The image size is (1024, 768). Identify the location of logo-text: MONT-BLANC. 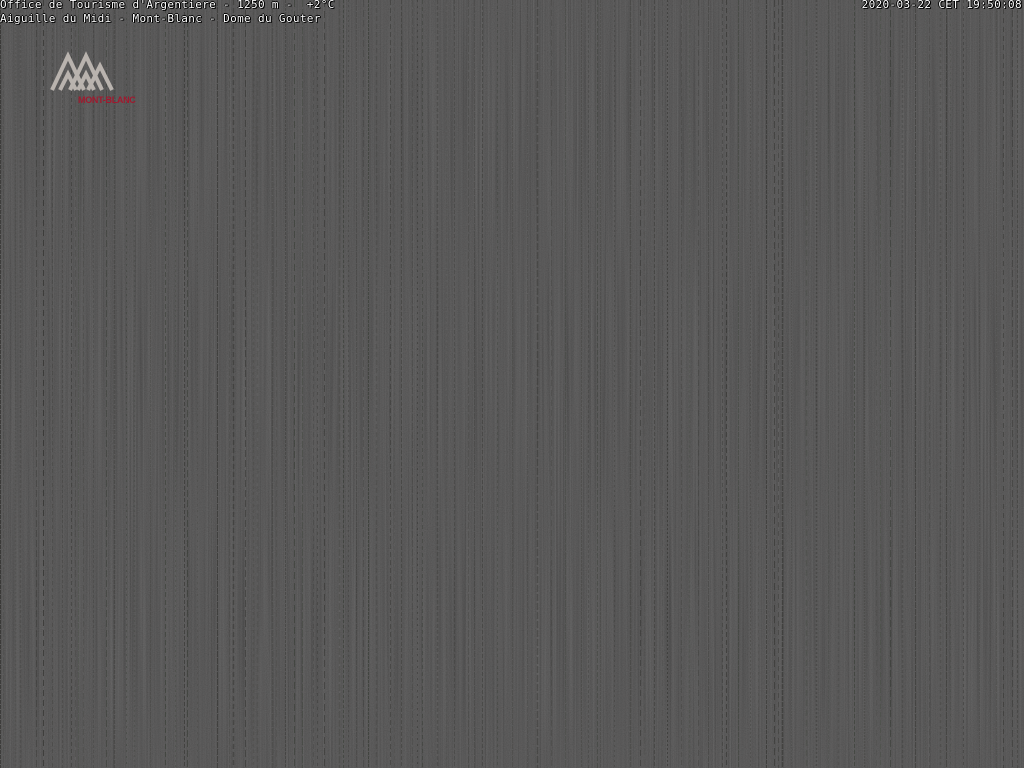
(107, 100).